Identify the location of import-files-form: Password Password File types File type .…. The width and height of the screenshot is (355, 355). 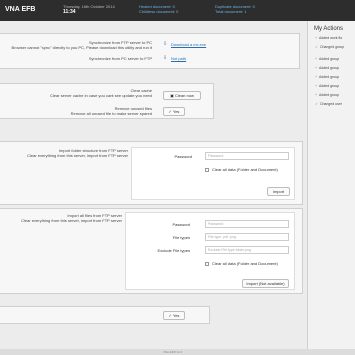
(210, 251).